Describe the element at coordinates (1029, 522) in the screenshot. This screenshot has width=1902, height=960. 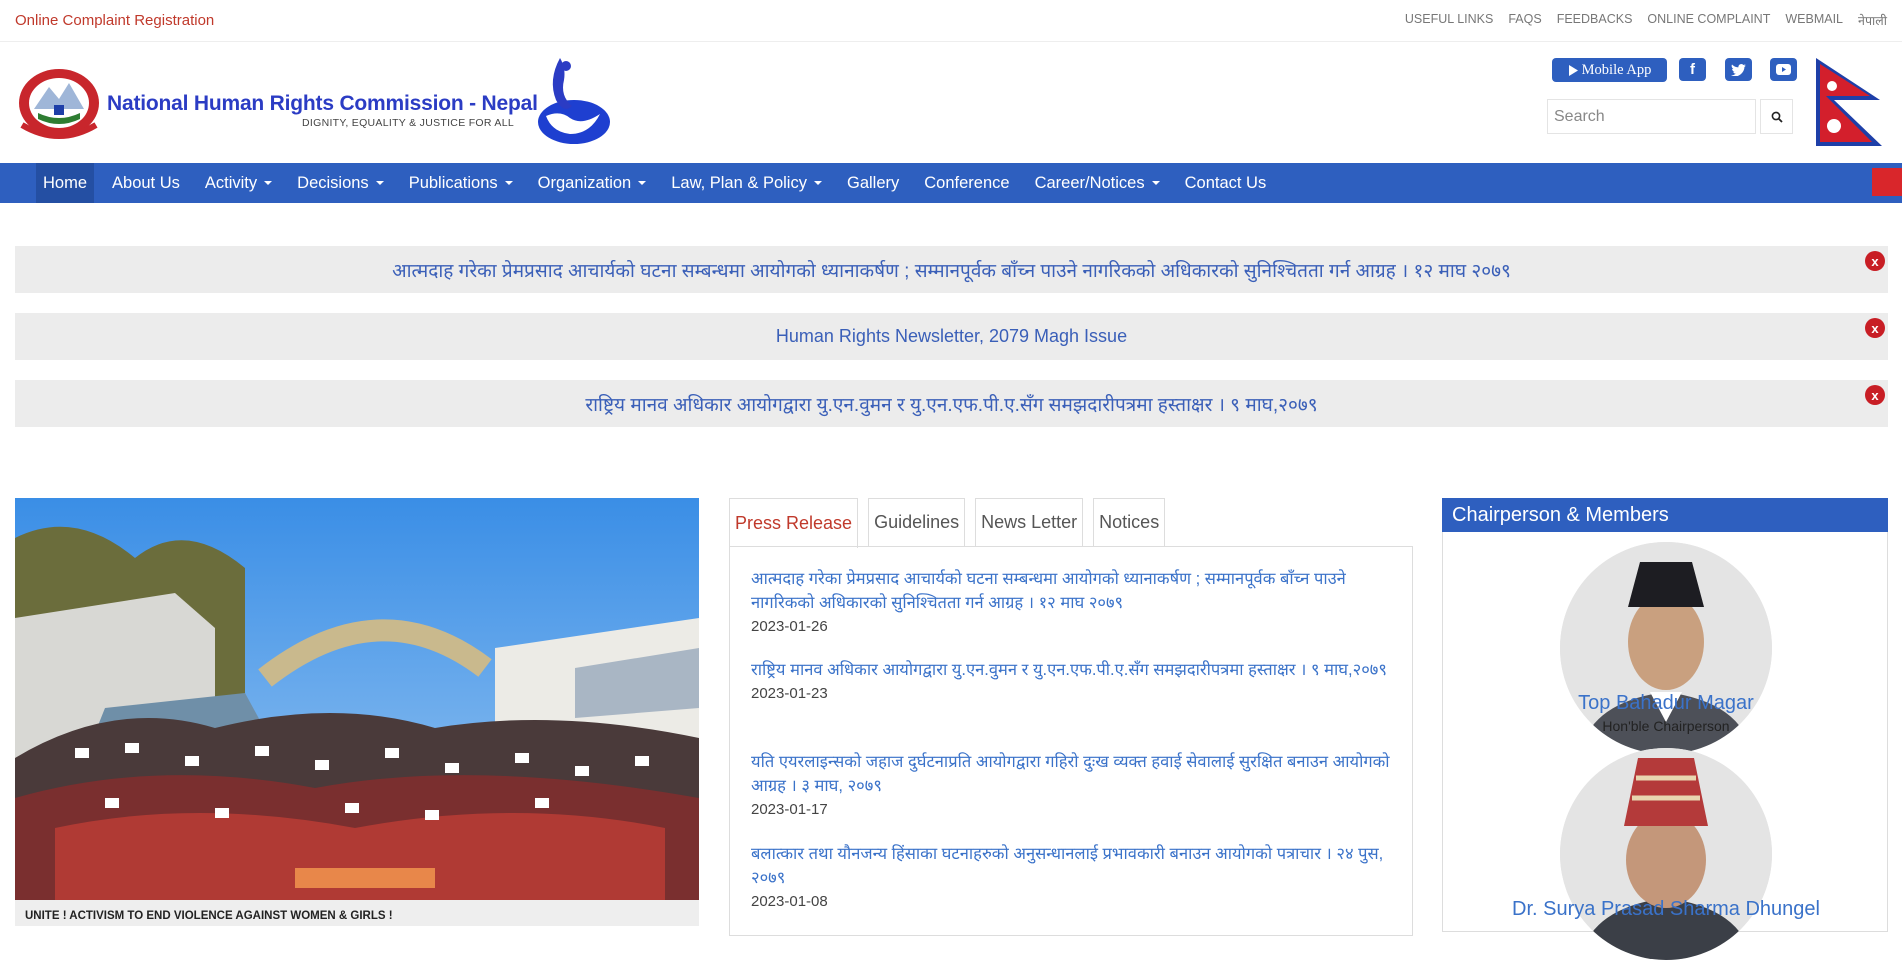
I see `tab-news-letter: News Letter` at that location.